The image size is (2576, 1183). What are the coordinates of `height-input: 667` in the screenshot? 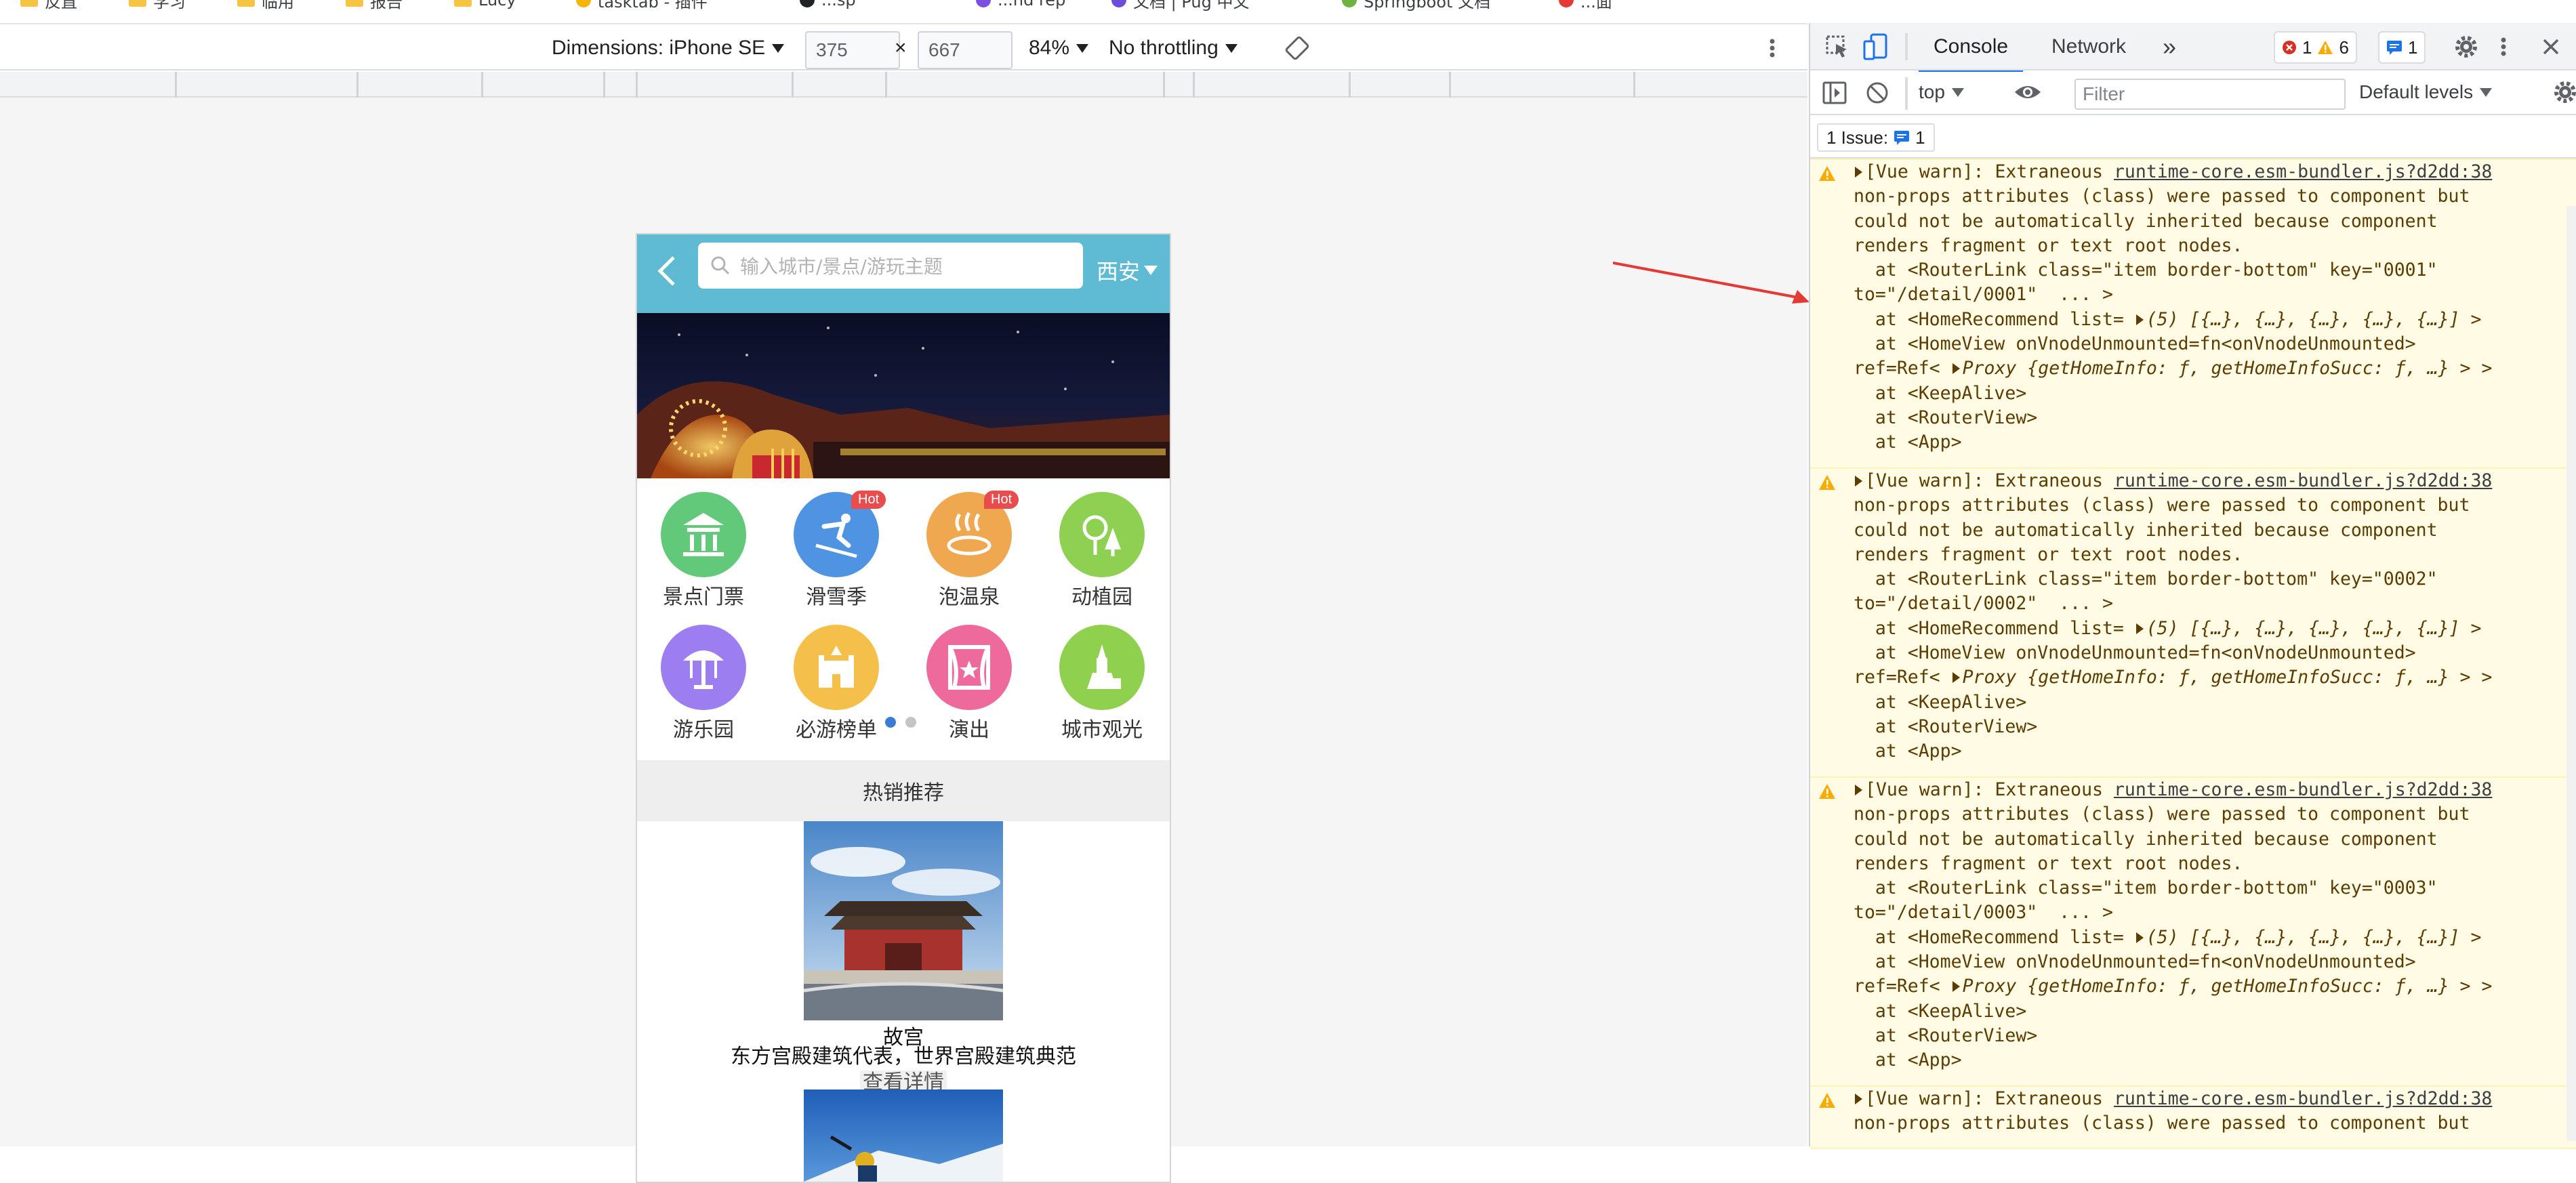 It's located at (966, 50).